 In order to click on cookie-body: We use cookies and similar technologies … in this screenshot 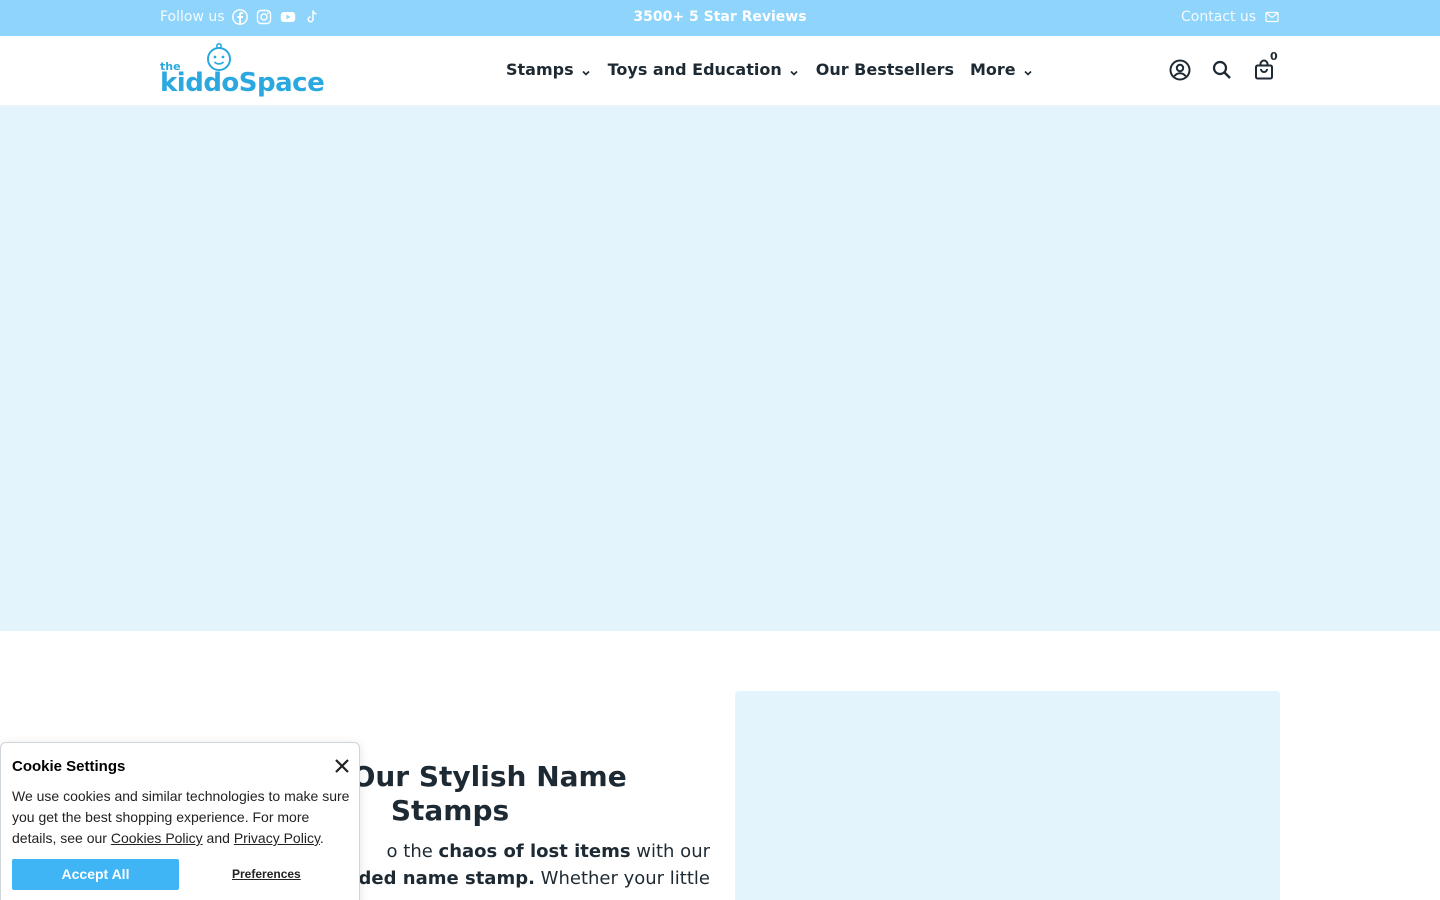, I will do `click(183, 817)`.